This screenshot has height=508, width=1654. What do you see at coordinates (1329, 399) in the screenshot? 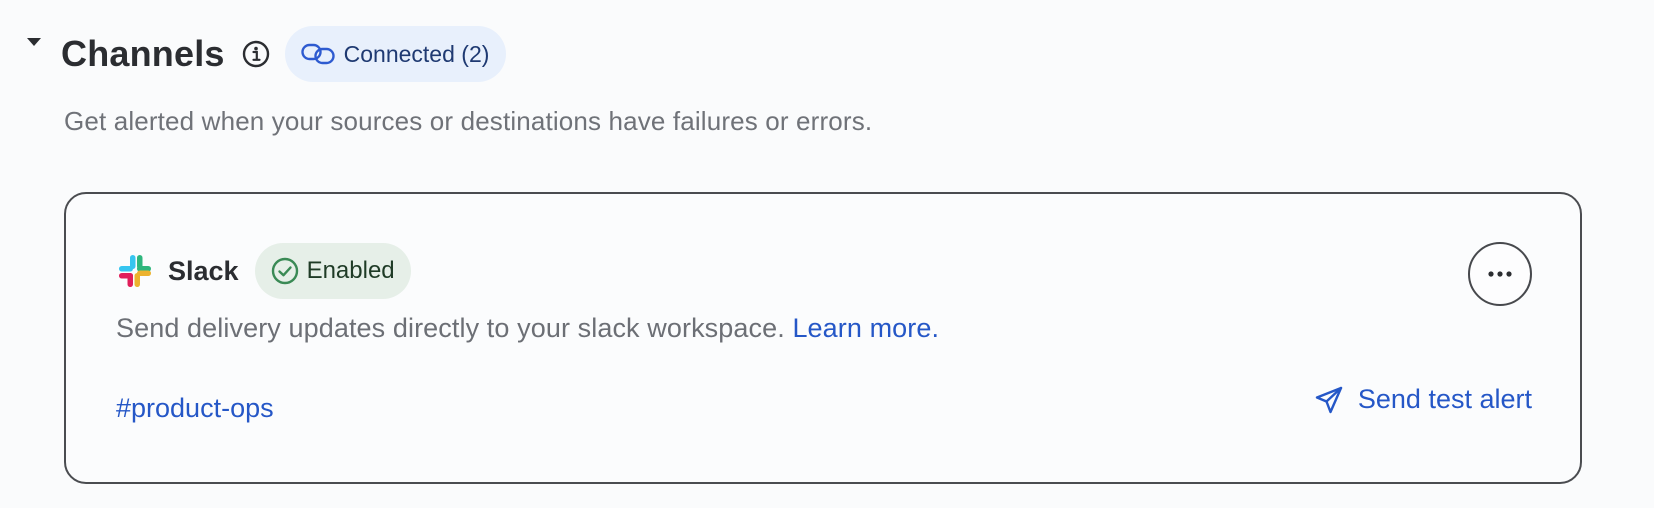
I see `paper-plane-icon` at bounding box center [1329, 399].